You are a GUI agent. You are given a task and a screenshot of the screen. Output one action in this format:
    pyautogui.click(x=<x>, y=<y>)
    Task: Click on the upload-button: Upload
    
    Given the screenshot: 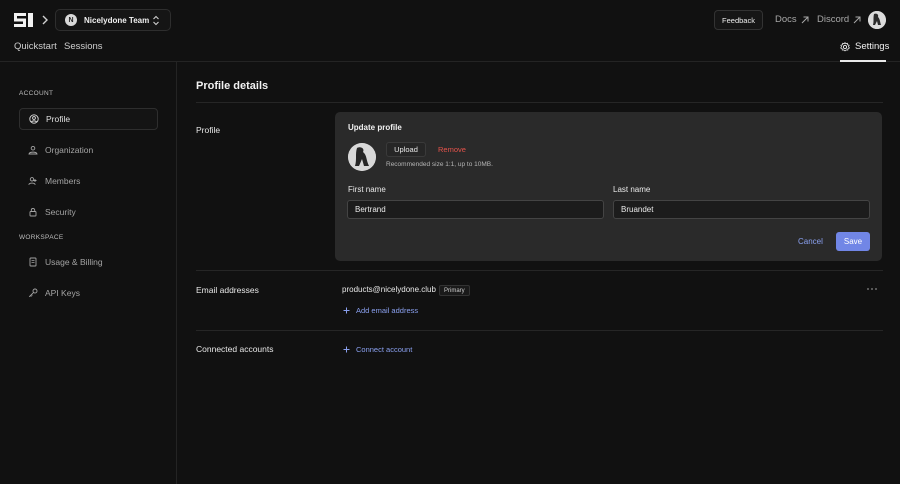 What is the action you would take?
    pyautogui.click(x=406, y=149)
    